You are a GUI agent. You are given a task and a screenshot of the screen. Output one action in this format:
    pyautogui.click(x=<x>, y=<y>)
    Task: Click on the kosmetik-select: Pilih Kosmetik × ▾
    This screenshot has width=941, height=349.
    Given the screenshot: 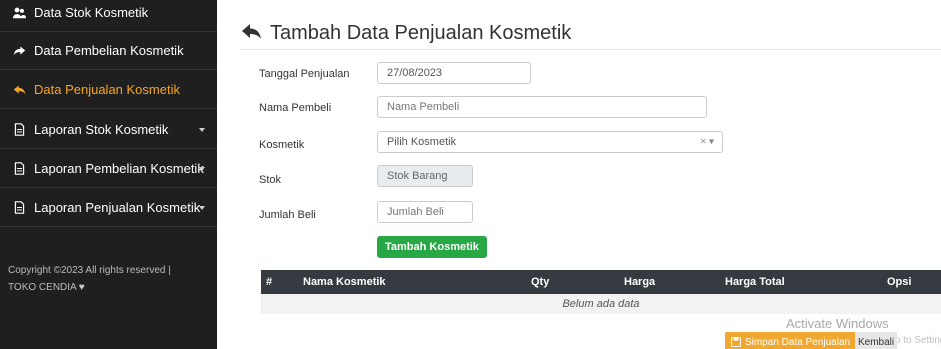 What is the action you would take?
    pyautogui.click(x=550, y=142)
    